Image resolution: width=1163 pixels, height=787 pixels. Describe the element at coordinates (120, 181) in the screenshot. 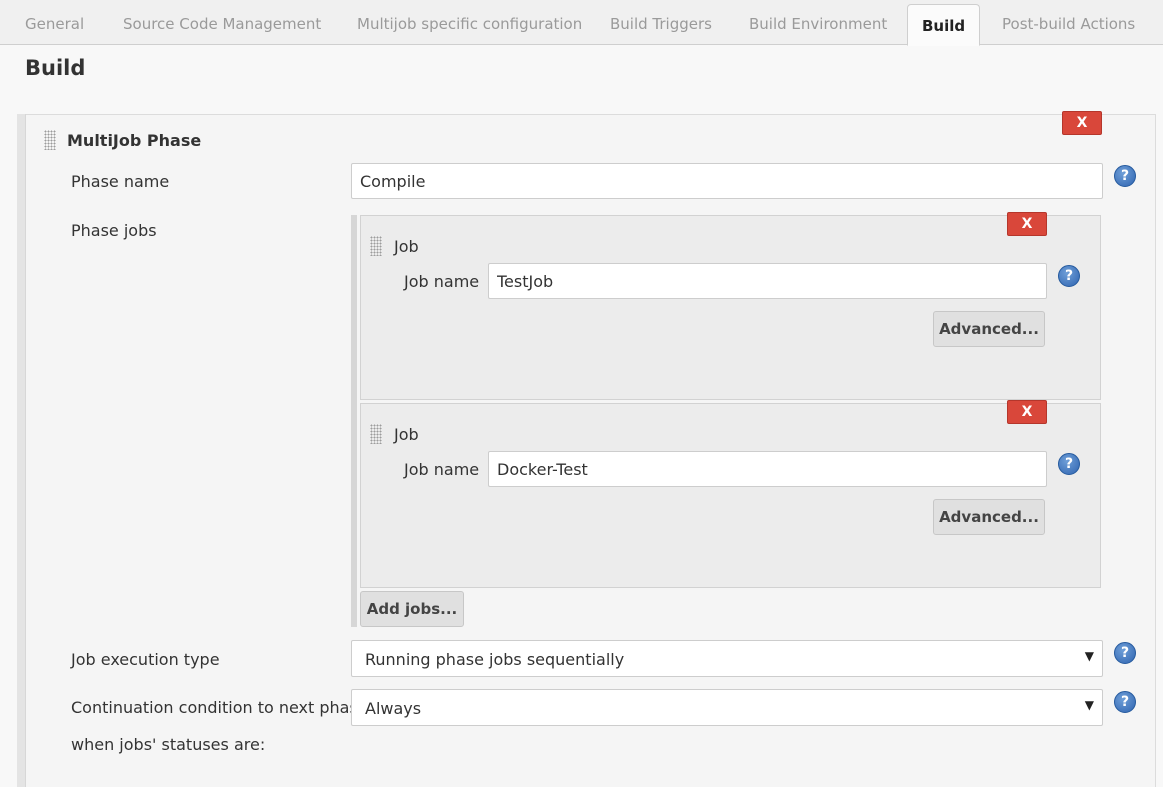

I see `phase-name-label: Phase name` at that location.